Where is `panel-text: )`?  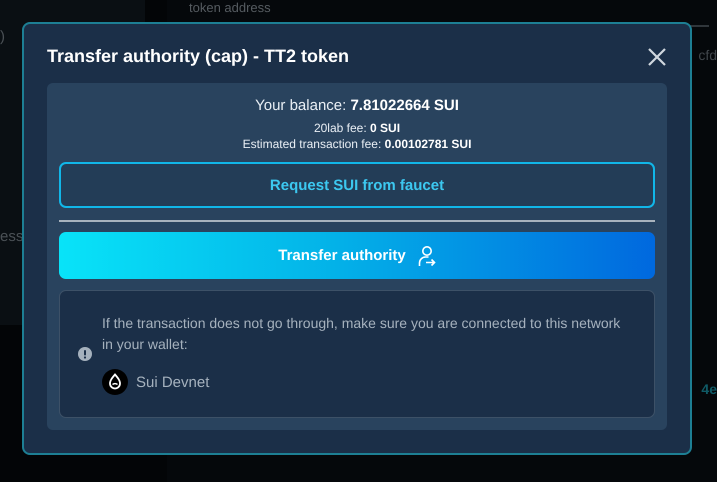 panel-text: ) is located at coordinates (2, 36).